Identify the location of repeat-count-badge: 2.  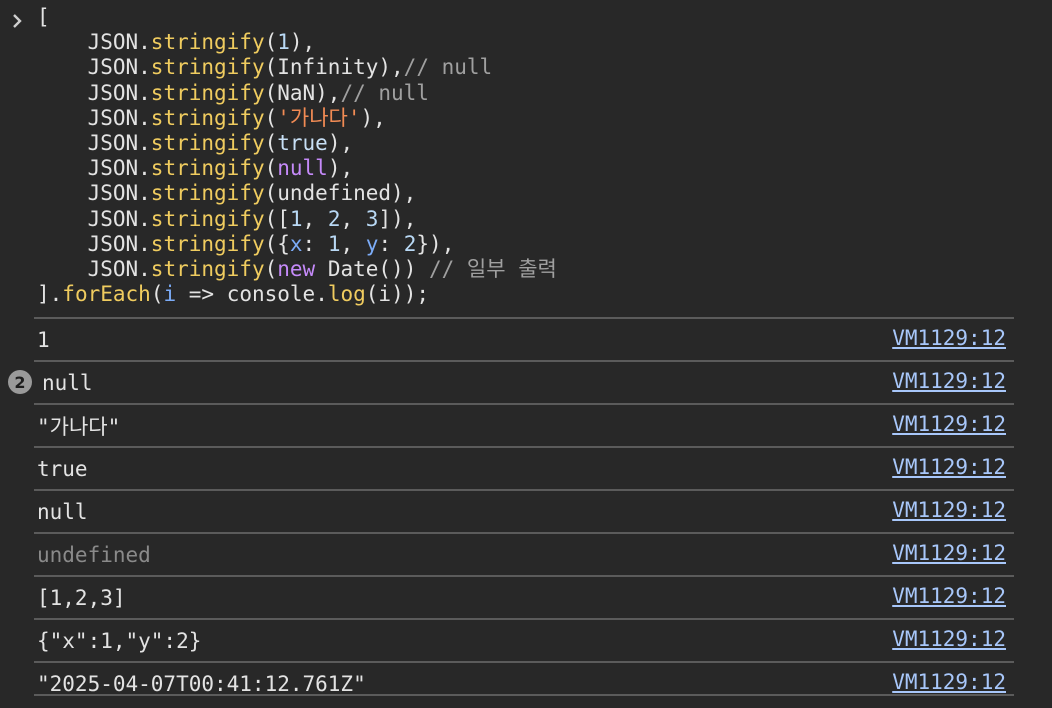
(20, 382).